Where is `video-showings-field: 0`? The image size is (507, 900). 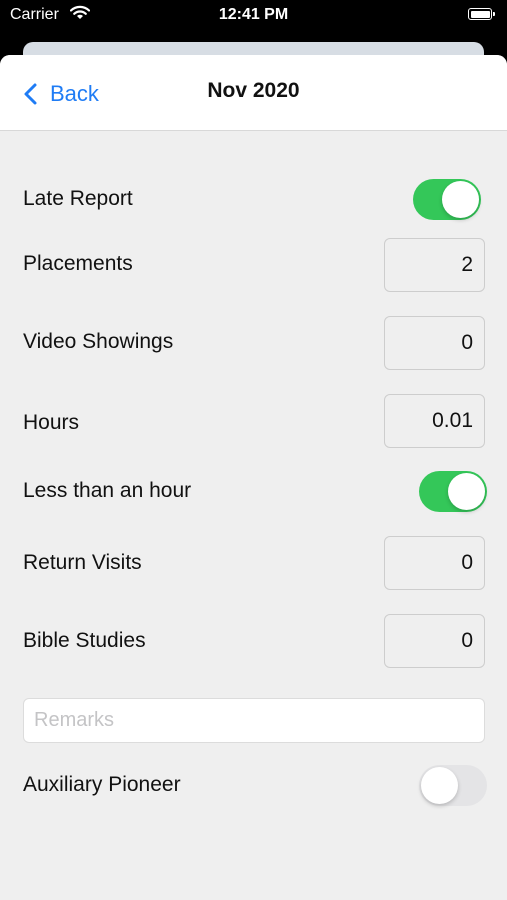
video-showings-field: 0 is located at coordinates (434, 343).